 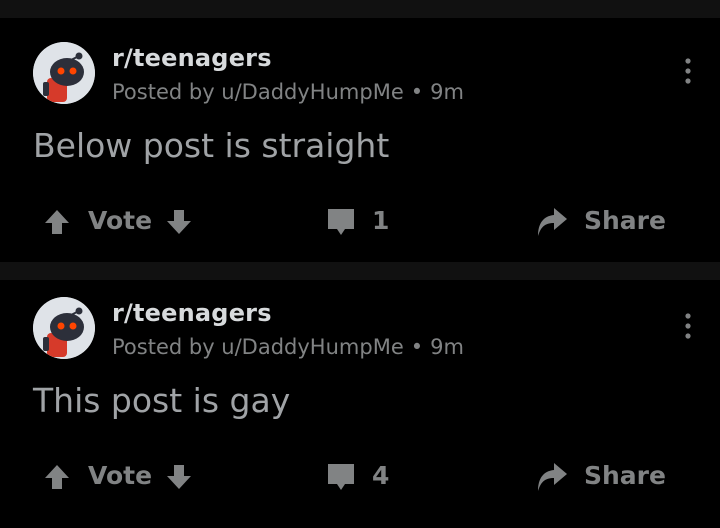 What do you see at coordinates (211, 145) in the screenshot?
I see `post-title: Below post is straight` at bounding box center [211, 145].